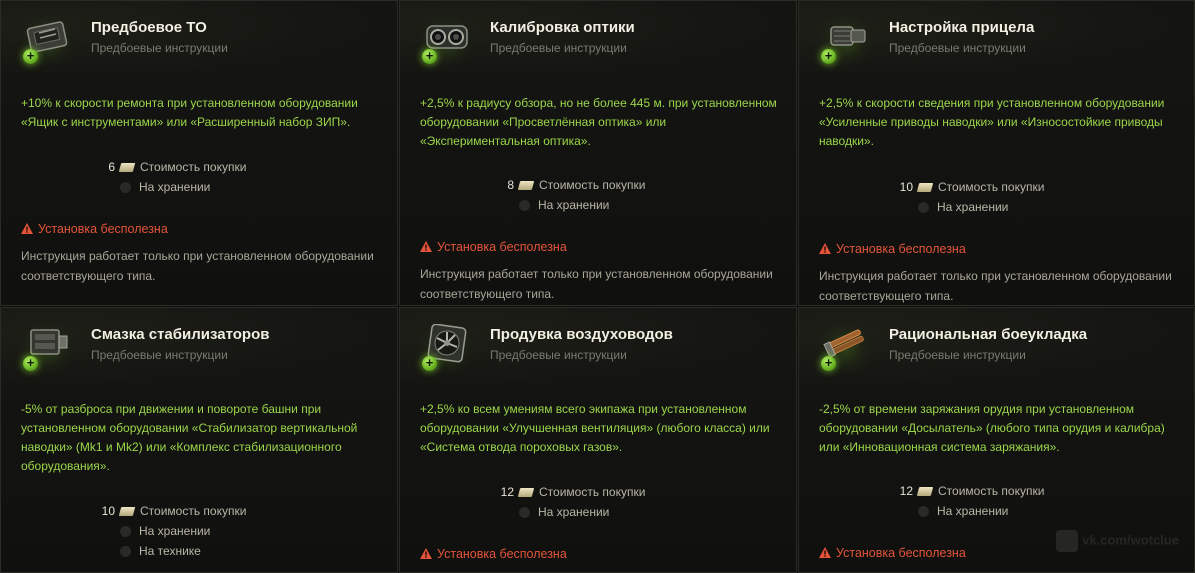 This screenshot has height=573, width=1195. I want to click on vehicle-label: На технике, so click(170, 551).